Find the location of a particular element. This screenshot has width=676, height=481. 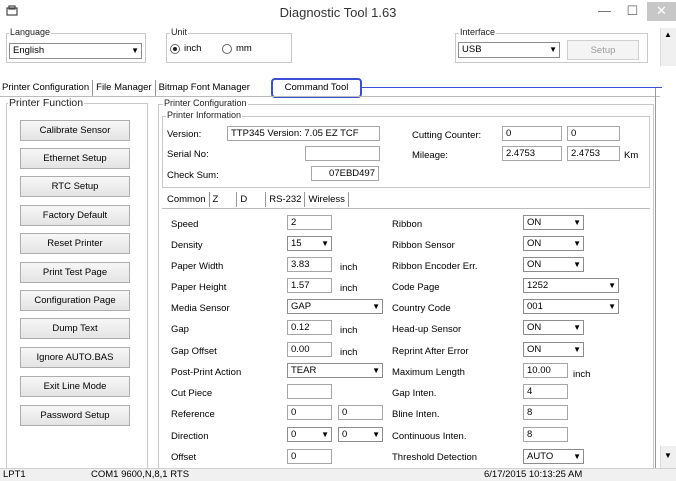

reference-y-field: 0 is located at coordinates (360, 412).